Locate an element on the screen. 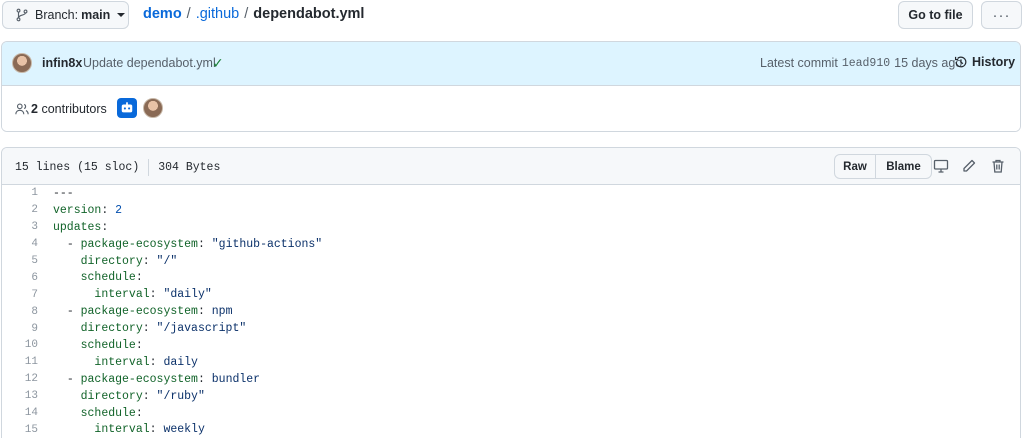 Image resolution: width=1022 pixels, height=438 pixels. line-number: 8 is located at coordinates (20, 312).